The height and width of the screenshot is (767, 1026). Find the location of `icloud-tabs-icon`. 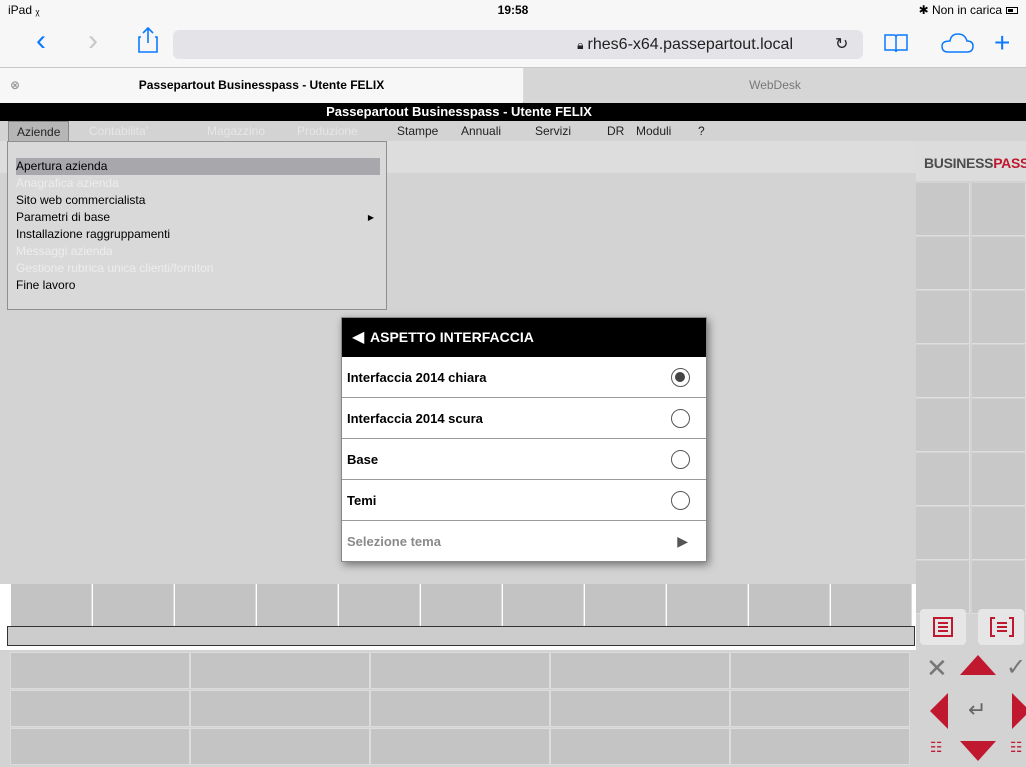

icloud-tabs-icon is located at coordinates (957, 45).